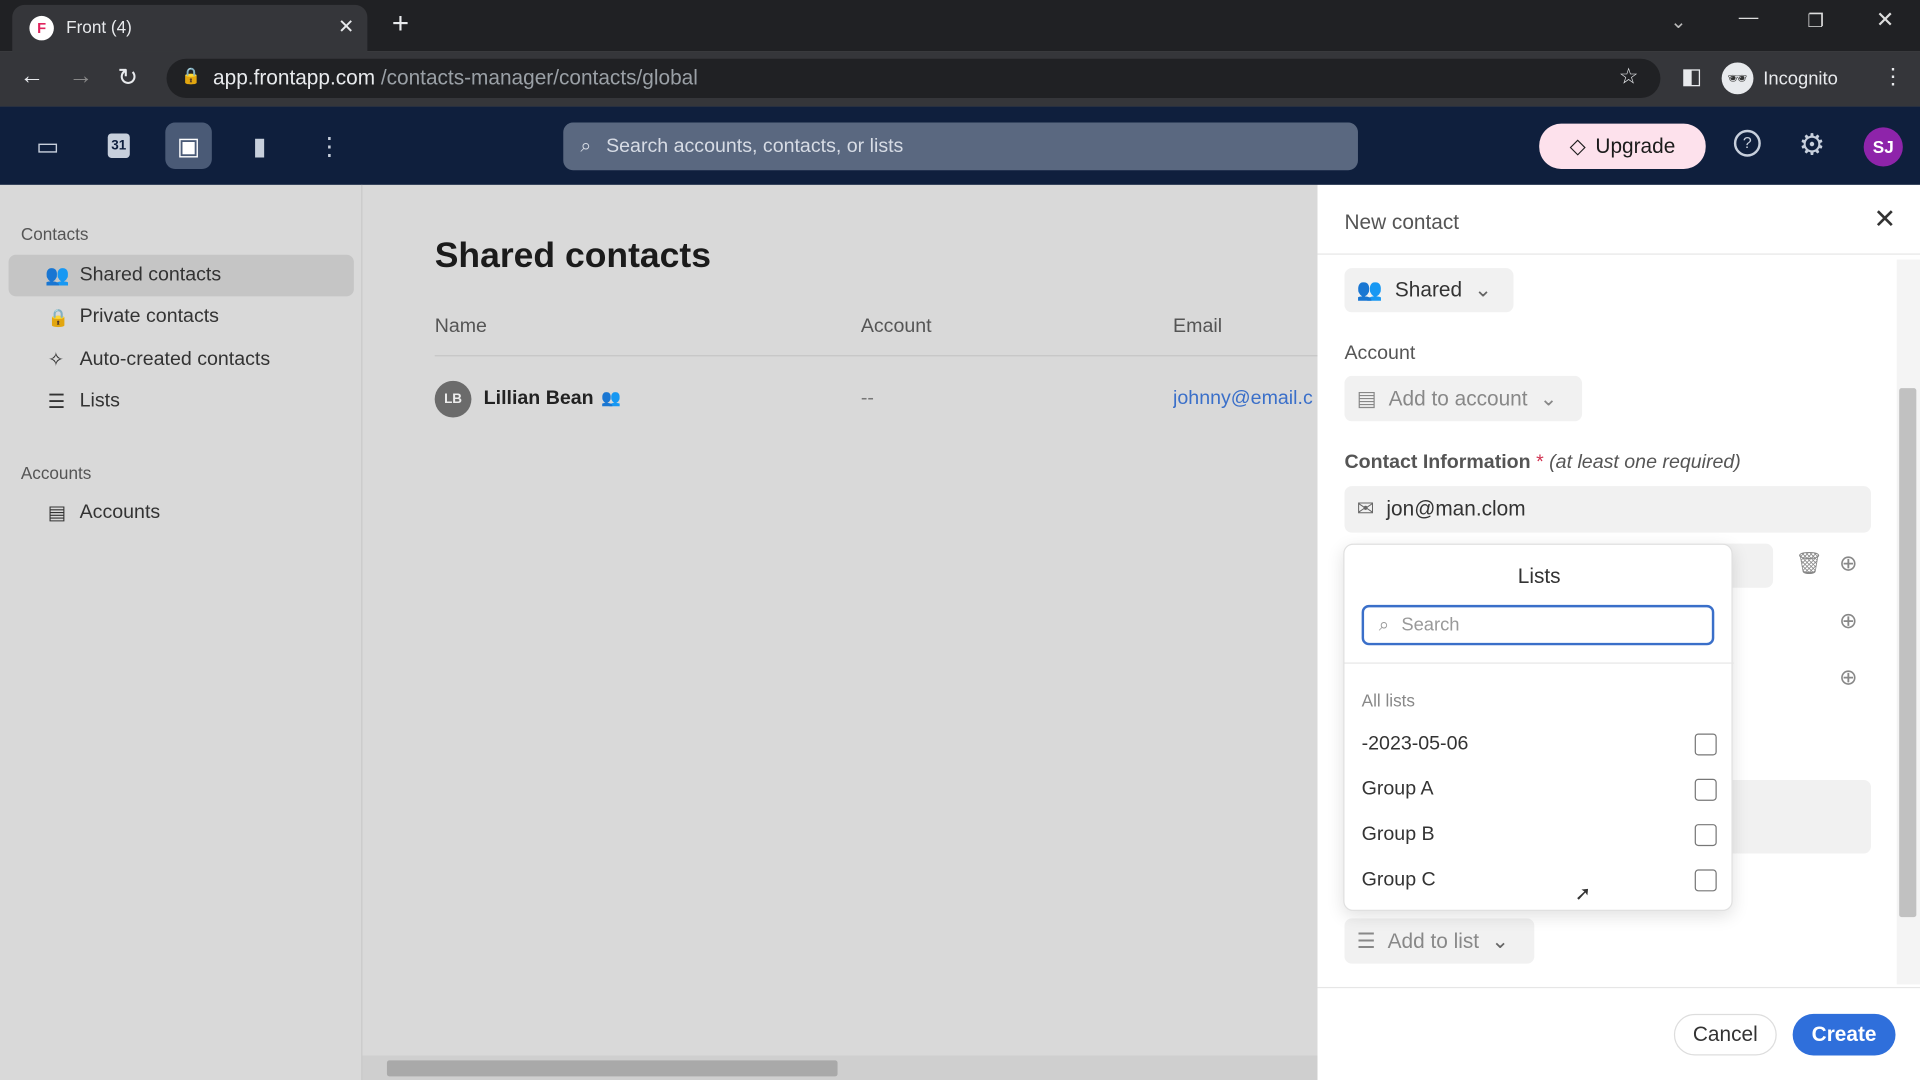 This screenshot has height=1080, width=1920. Describe the element at coordinates (57, 276) in the screenshot. I see `people-icon: 👥` at that location.